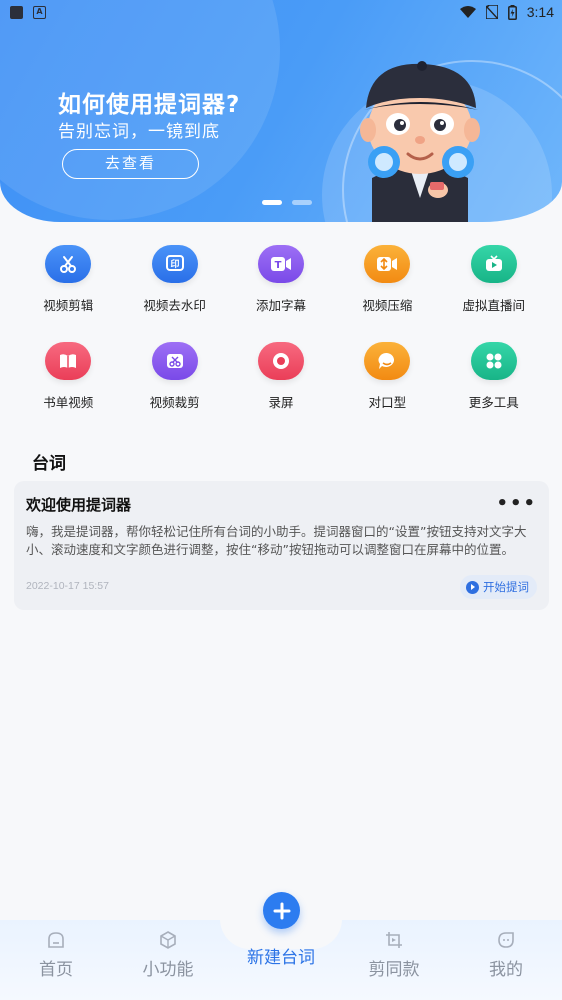 This screenshot has width=562, height=1000. I want to click on tab-label: 我的, so click(506, 970).